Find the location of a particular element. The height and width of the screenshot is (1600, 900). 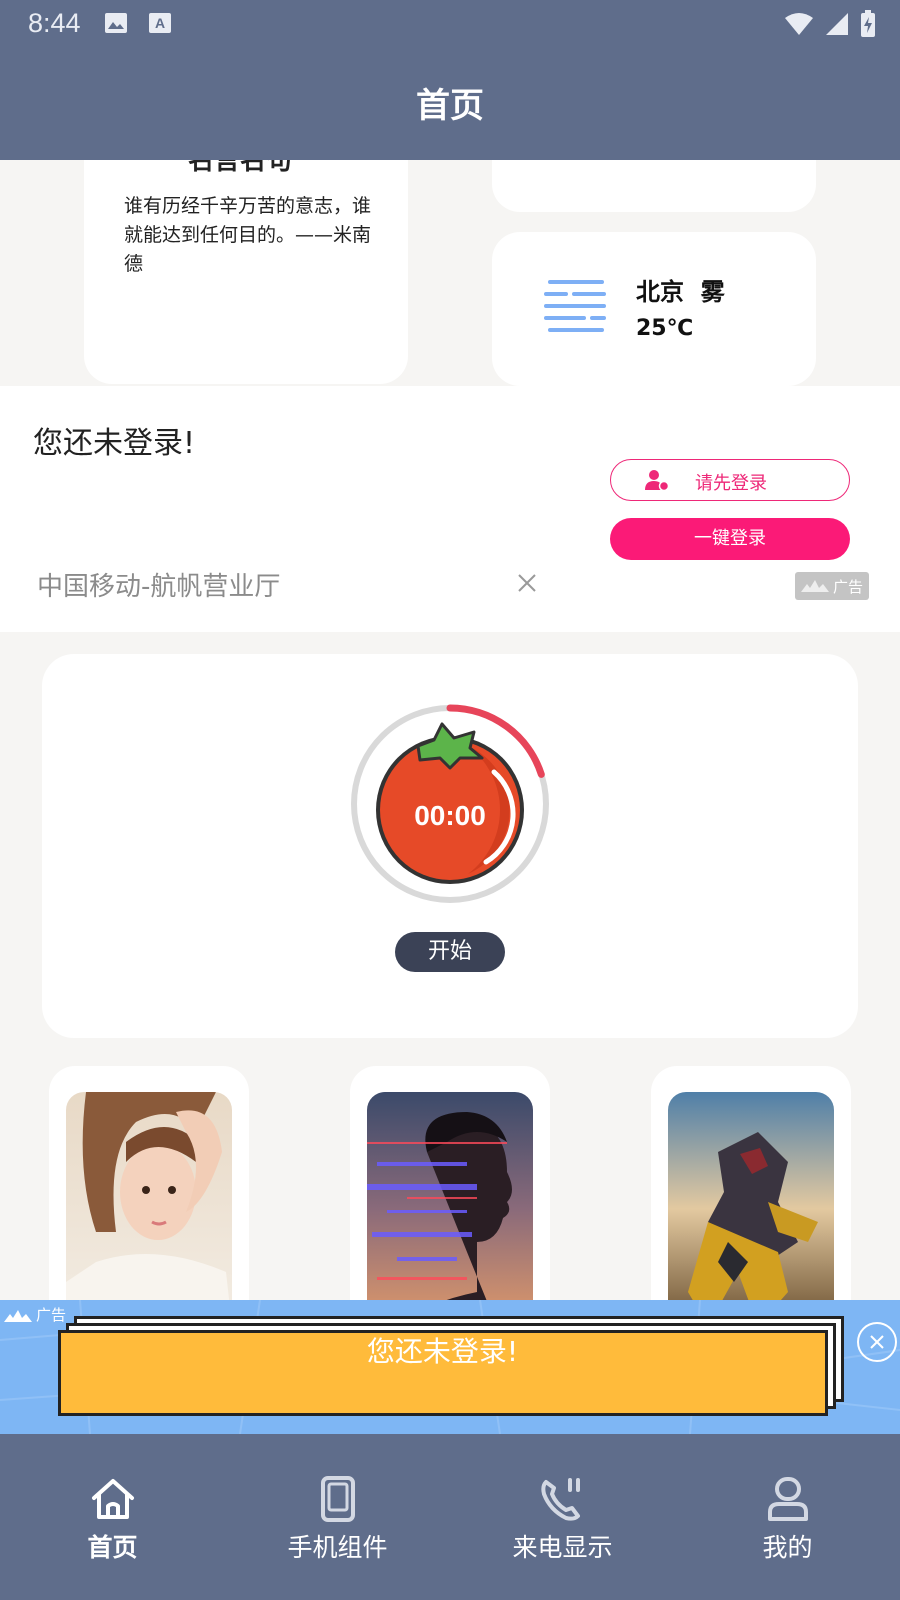

ad-badge: 广告 is located at coordinates (832, 586).